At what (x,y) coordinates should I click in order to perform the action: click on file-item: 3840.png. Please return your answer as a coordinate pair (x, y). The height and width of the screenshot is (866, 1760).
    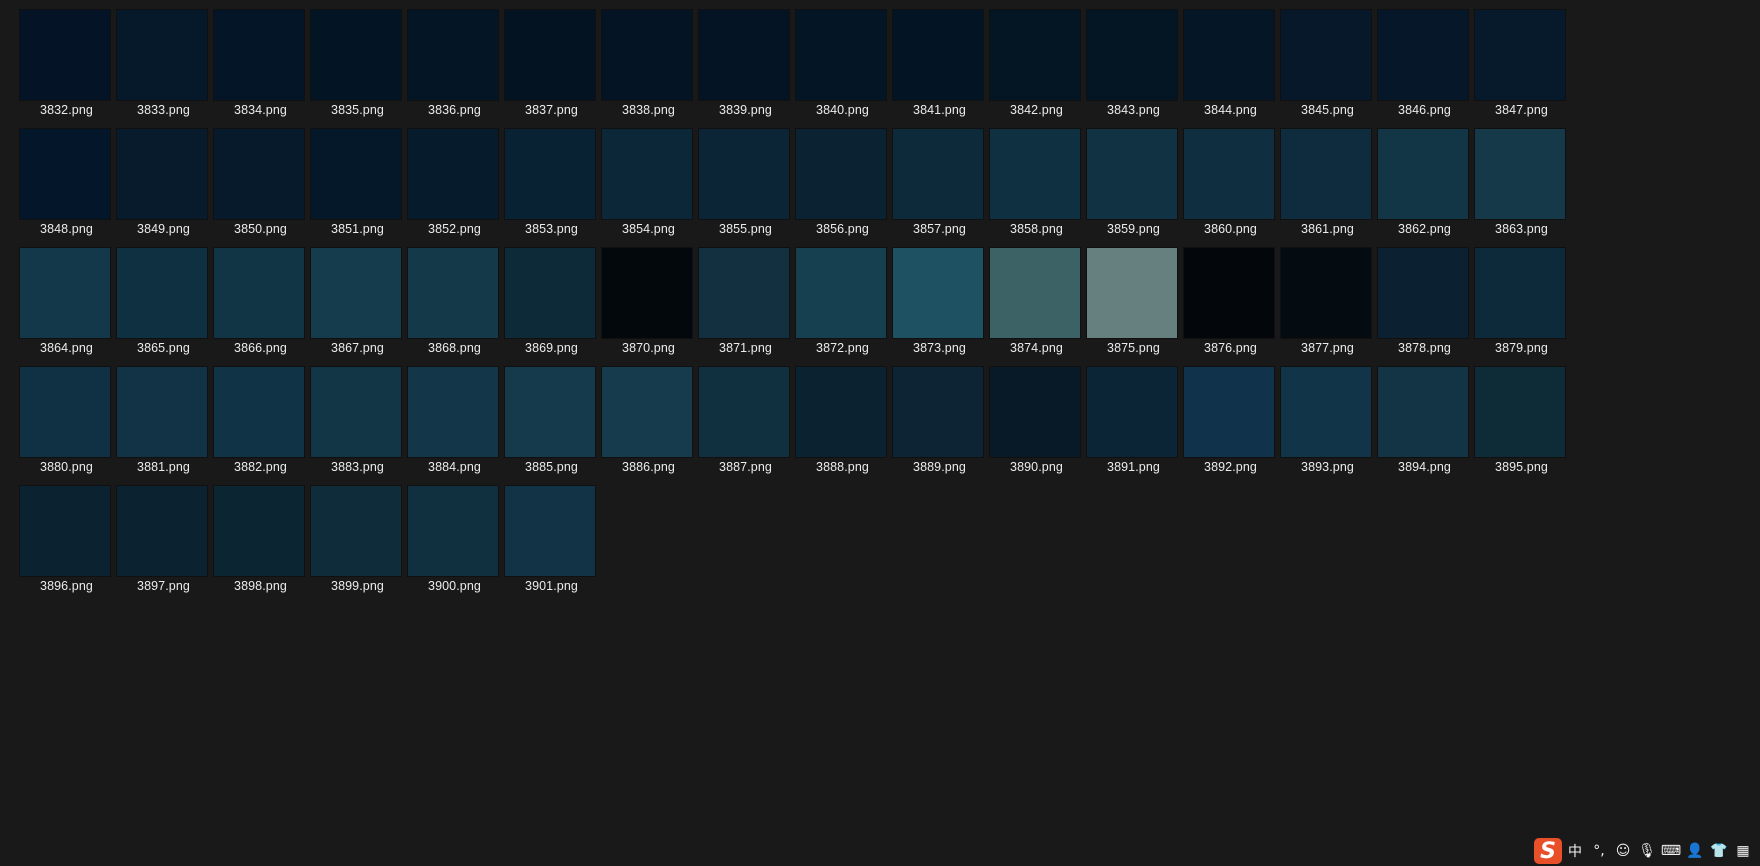
    Looking at the image, I should click on (842, 68).